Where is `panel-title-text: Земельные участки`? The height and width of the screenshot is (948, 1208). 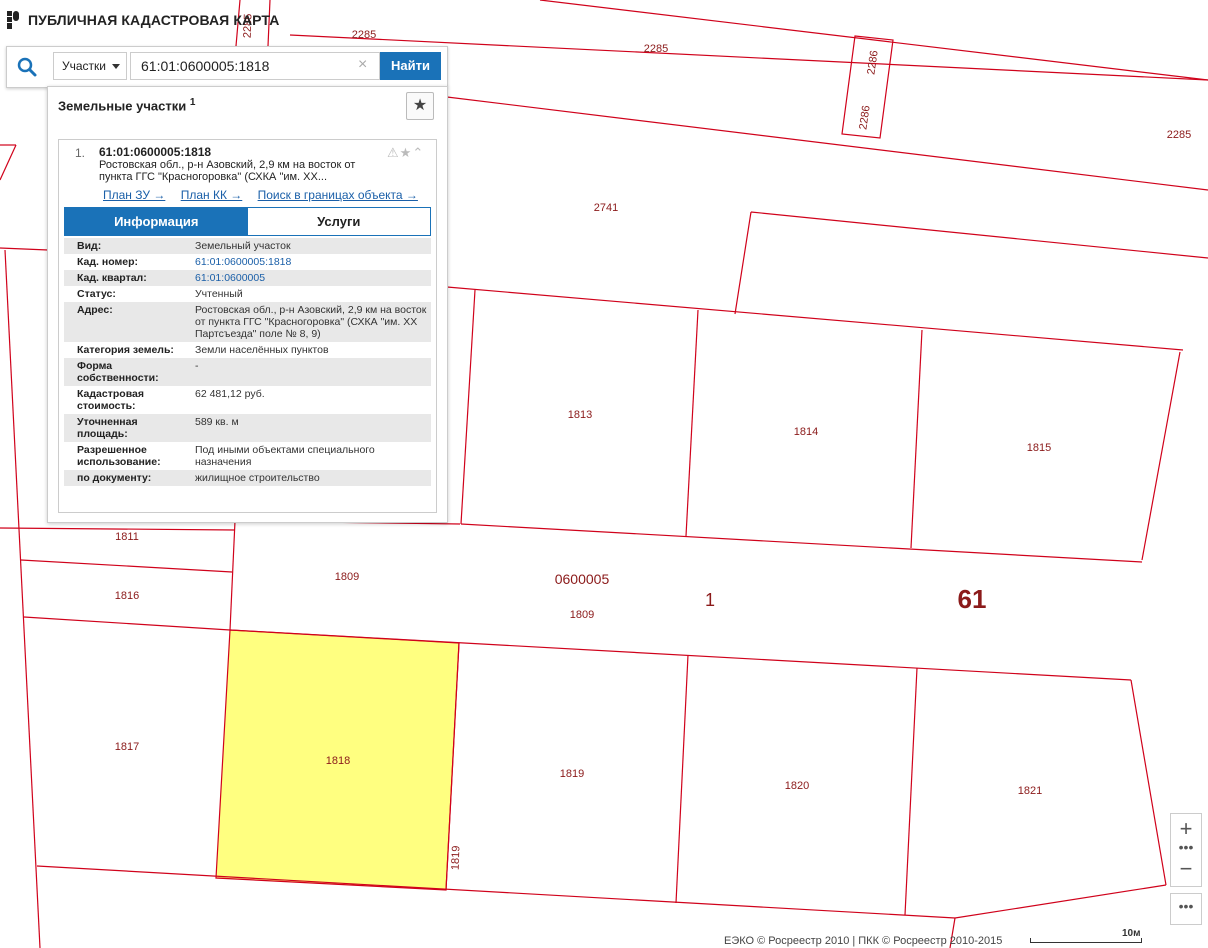
panel-title-text: Земельные участки is located at coordinates (122, 106).